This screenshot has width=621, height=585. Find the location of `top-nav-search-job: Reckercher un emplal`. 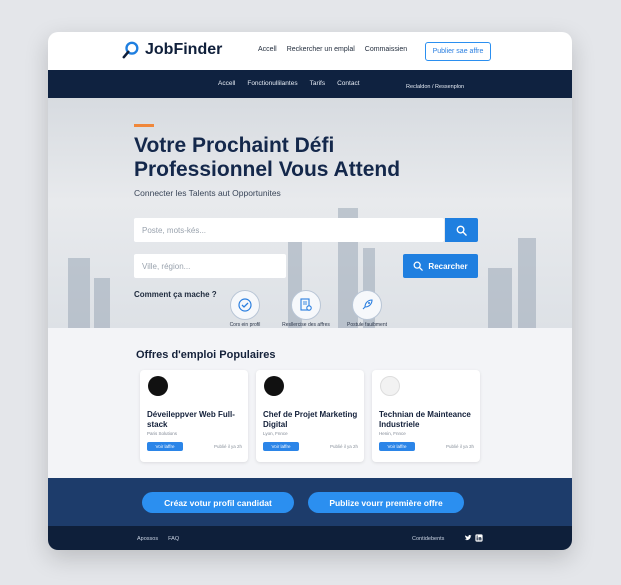

top-nav-search-job: Reckercher un emplal is located at coordinates (321, 49).